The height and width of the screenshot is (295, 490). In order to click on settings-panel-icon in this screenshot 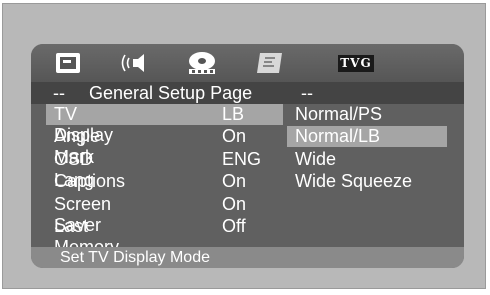, I will do `click(270, 63)`.